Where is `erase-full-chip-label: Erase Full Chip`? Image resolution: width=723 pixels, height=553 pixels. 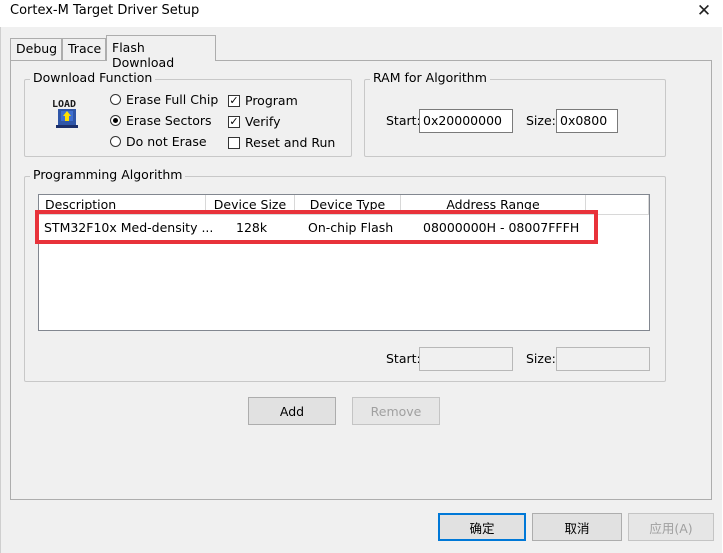 erase-full-chip-label: Erase Full Chip is located at coordinates (172, 99).